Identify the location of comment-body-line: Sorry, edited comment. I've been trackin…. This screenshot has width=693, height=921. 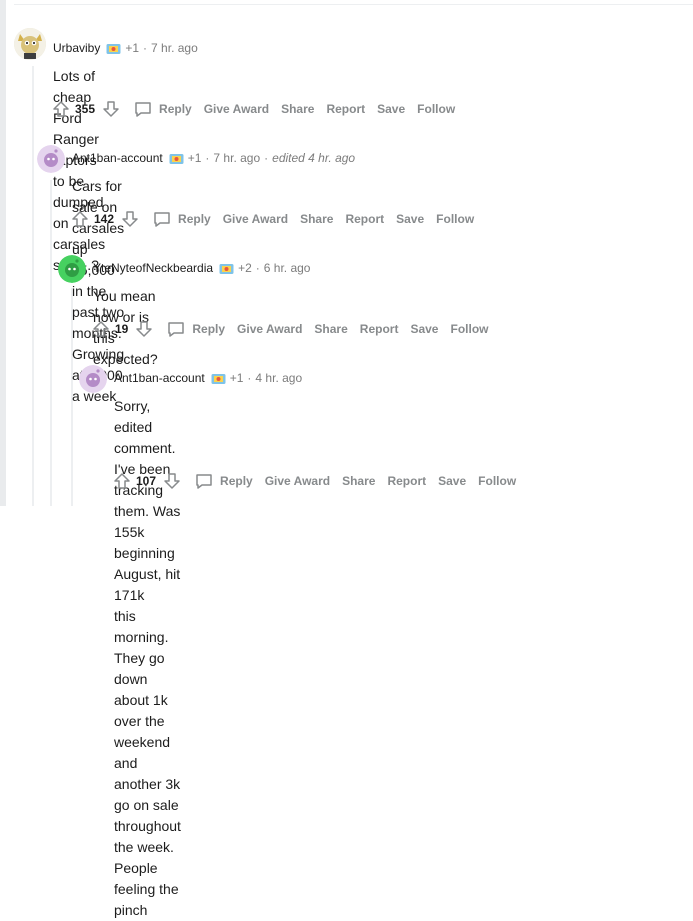
(147, 500).